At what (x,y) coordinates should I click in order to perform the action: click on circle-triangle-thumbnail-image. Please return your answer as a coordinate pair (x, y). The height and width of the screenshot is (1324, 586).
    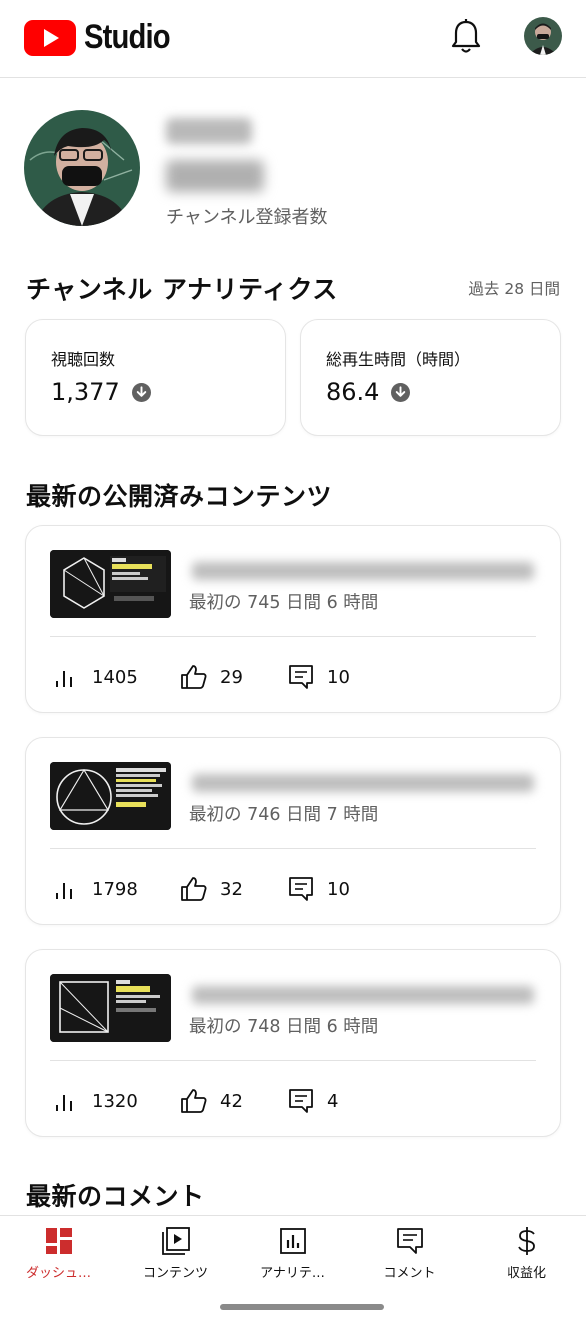
    Looking at the image, I should click on (110, 796).